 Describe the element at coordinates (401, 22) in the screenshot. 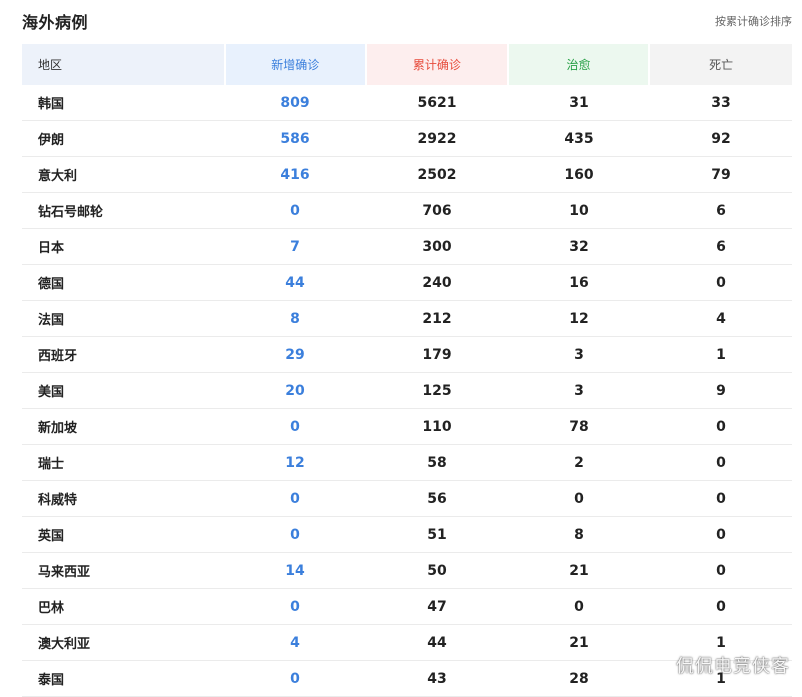

I see `page-header: 海外病例 按累计确诊排序` at that location.